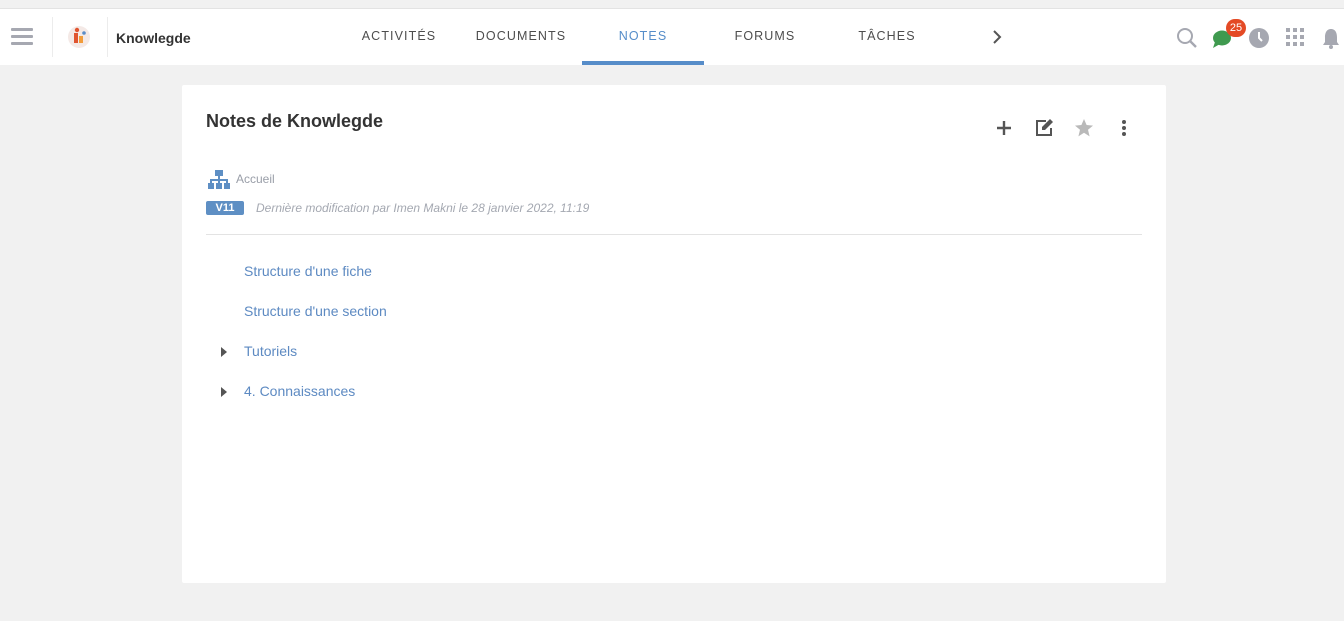 This screenshot has height=621, width=1344. What do you see at coordinates (1259, 38) in the screenshot?
I see `clock-icon` at bounding box center [1259, 38].